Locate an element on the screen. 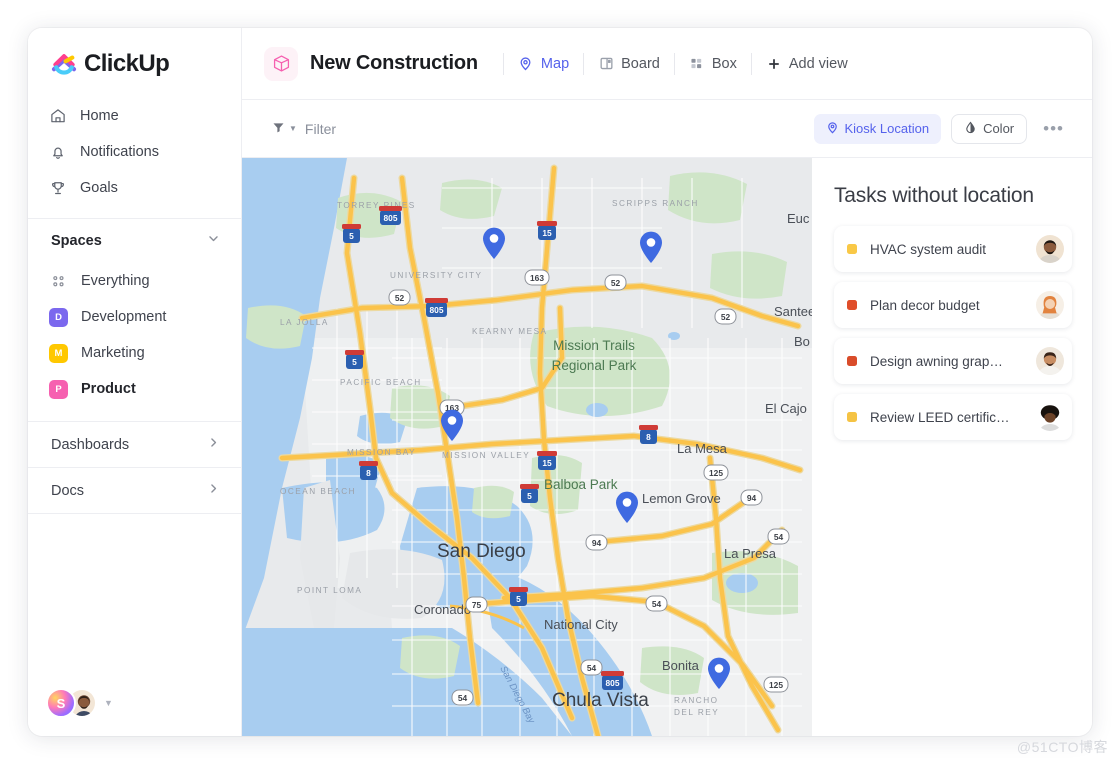  watermark: @51CTO博客 is located at coordinates (1062, 747).